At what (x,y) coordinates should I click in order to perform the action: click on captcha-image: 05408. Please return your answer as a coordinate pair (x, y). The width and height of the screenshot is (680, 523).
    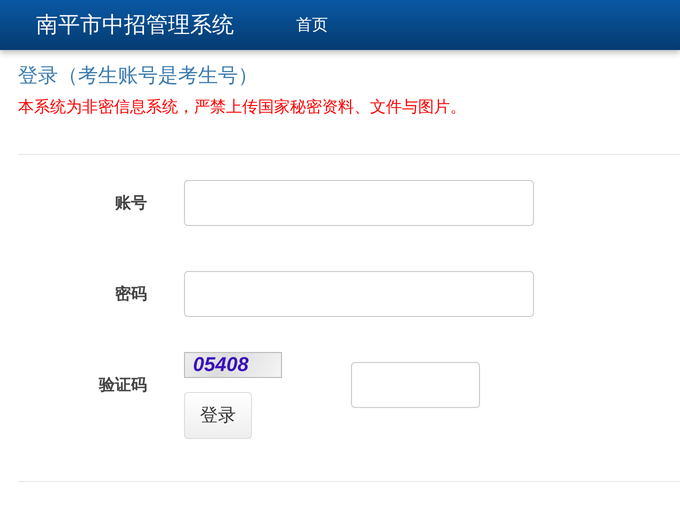
    Looking at the image, I should click on (233, 365).